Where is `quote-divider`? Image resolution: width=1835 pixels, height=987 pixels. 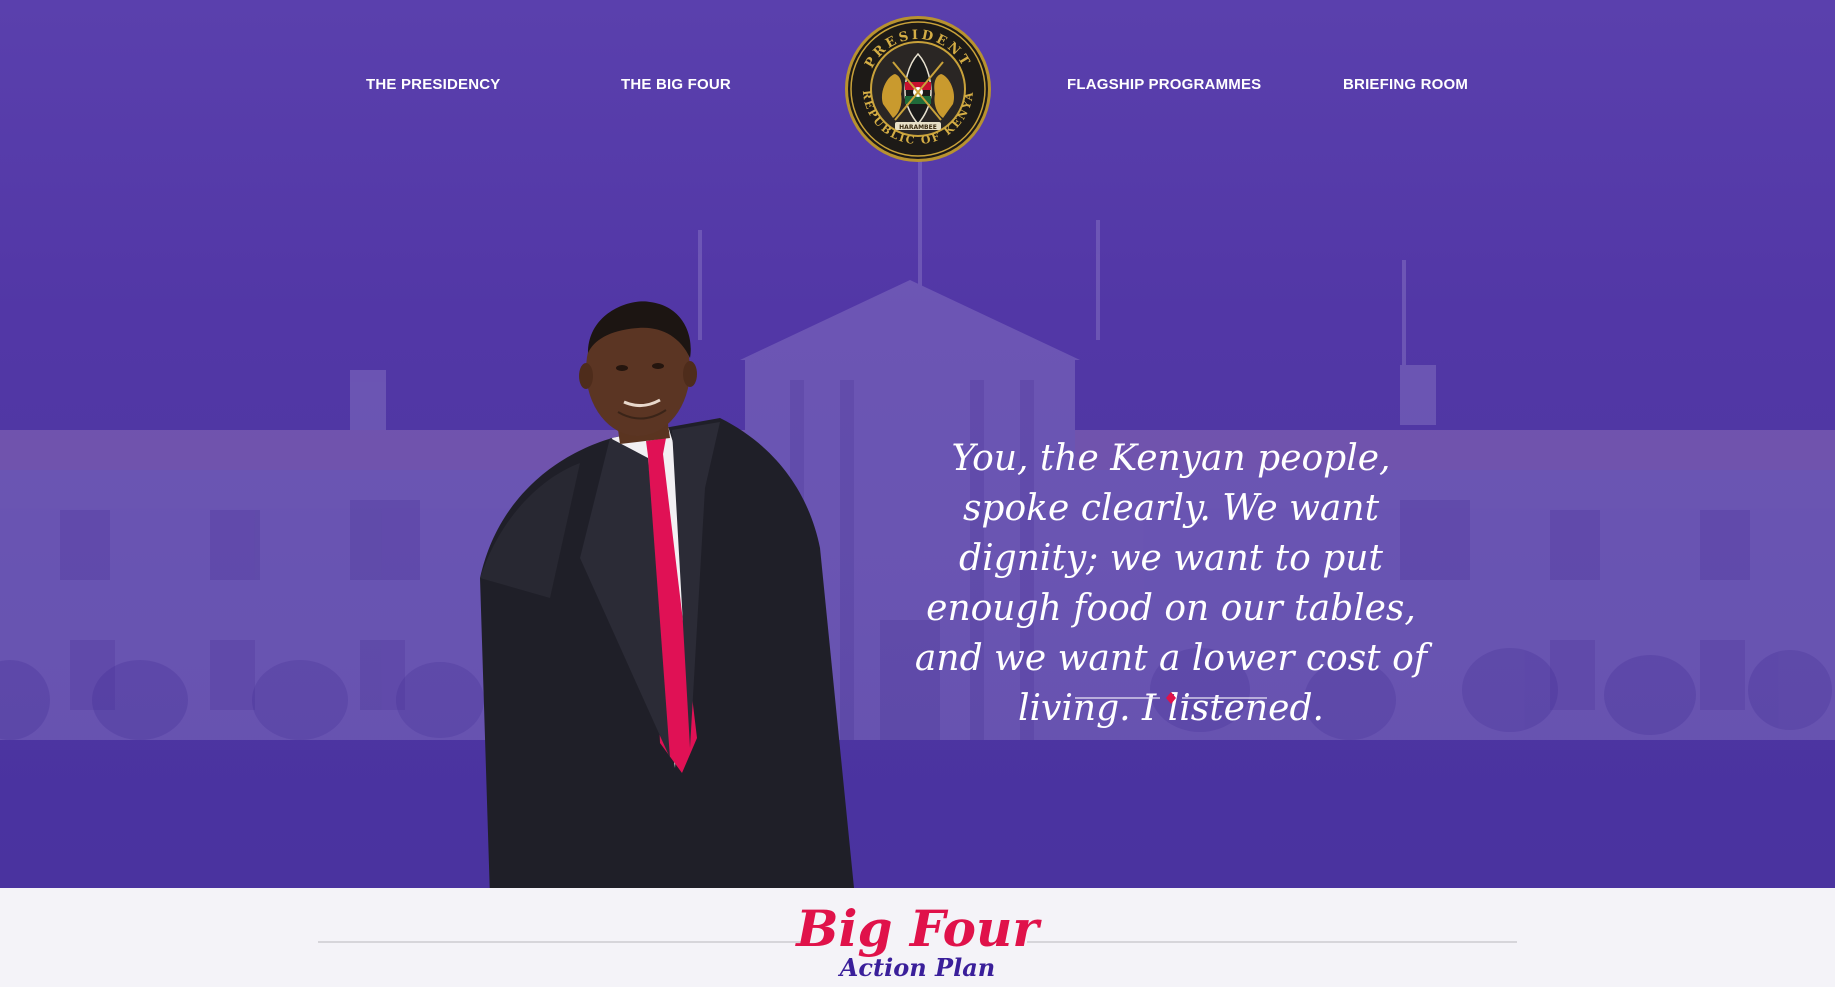 quote-divider is located at coordinates (1171, 698).